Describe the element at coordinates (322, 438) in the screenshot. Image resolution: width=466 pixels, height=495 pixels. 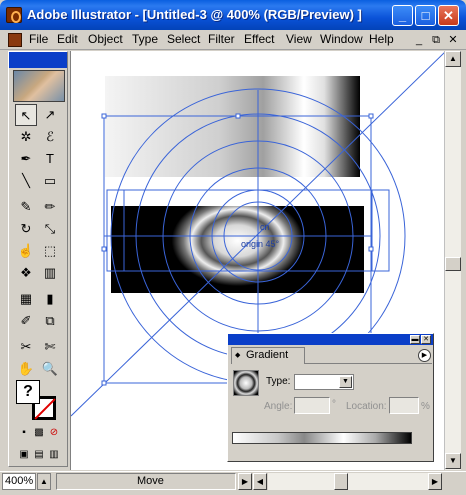
I see `gradient-slider` at that location.